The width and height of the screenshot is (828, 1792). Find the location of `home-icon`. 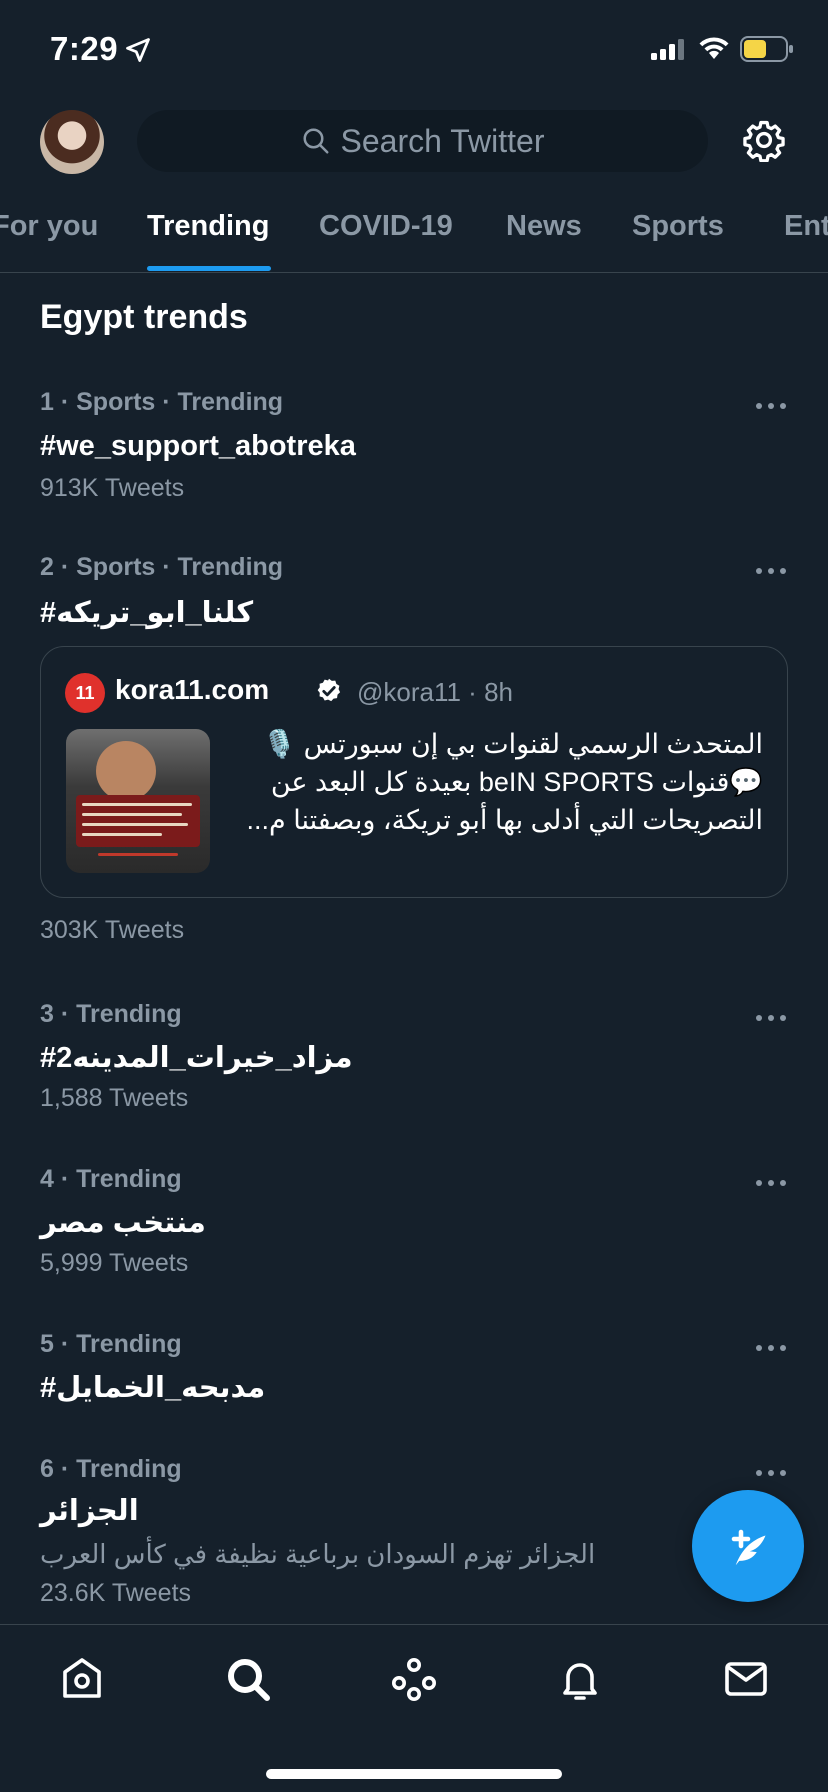

home-icon is located at coordinates (82, 1679).